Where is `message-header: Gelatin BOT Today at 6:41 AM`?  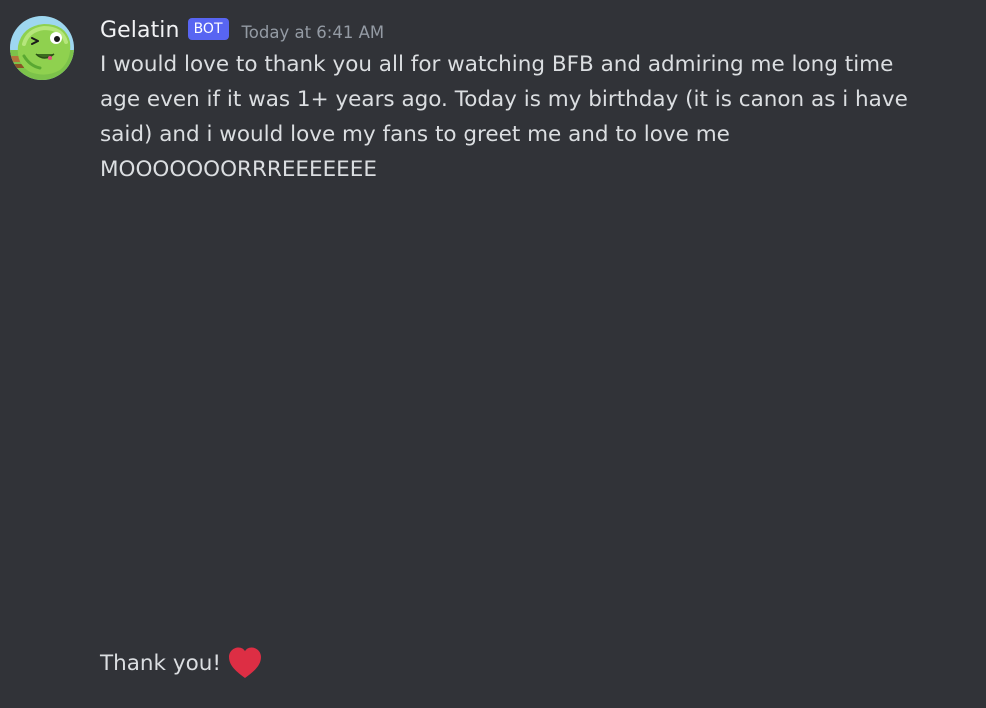
message-header: Gelatin BOT Today at 6:41 AM is located at coordinates (242, 30).